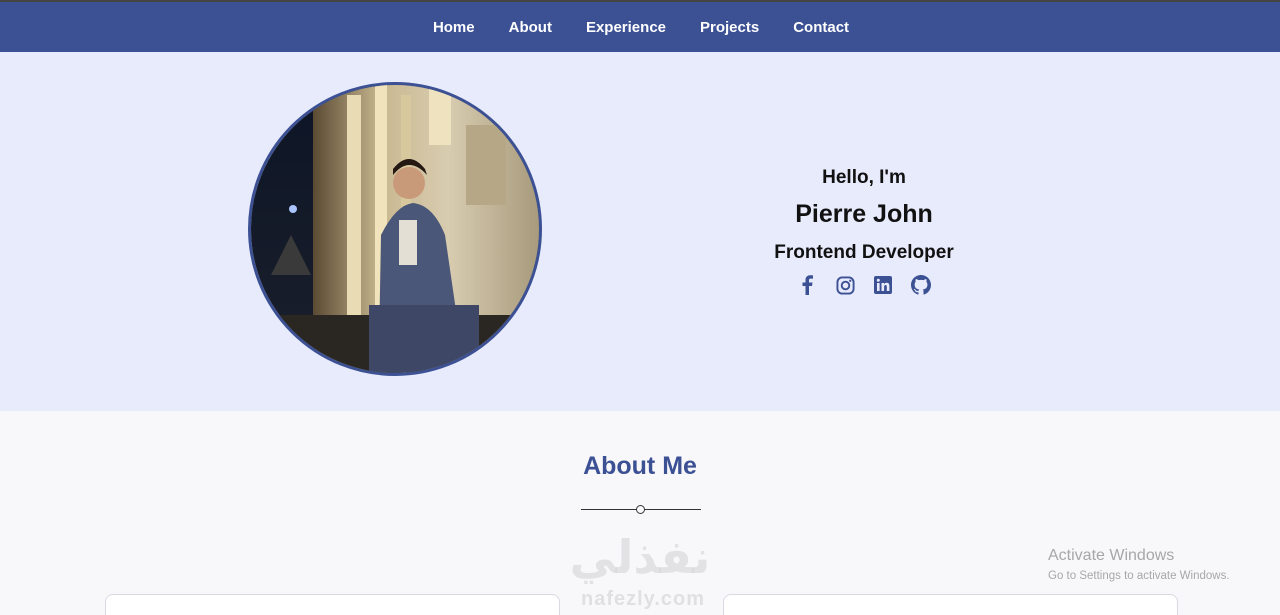 This screenshot has height=615, width=1280. Describe the element at coordinates (530, 27) in the screenshot. I see `nav-link-about: About` at that location.